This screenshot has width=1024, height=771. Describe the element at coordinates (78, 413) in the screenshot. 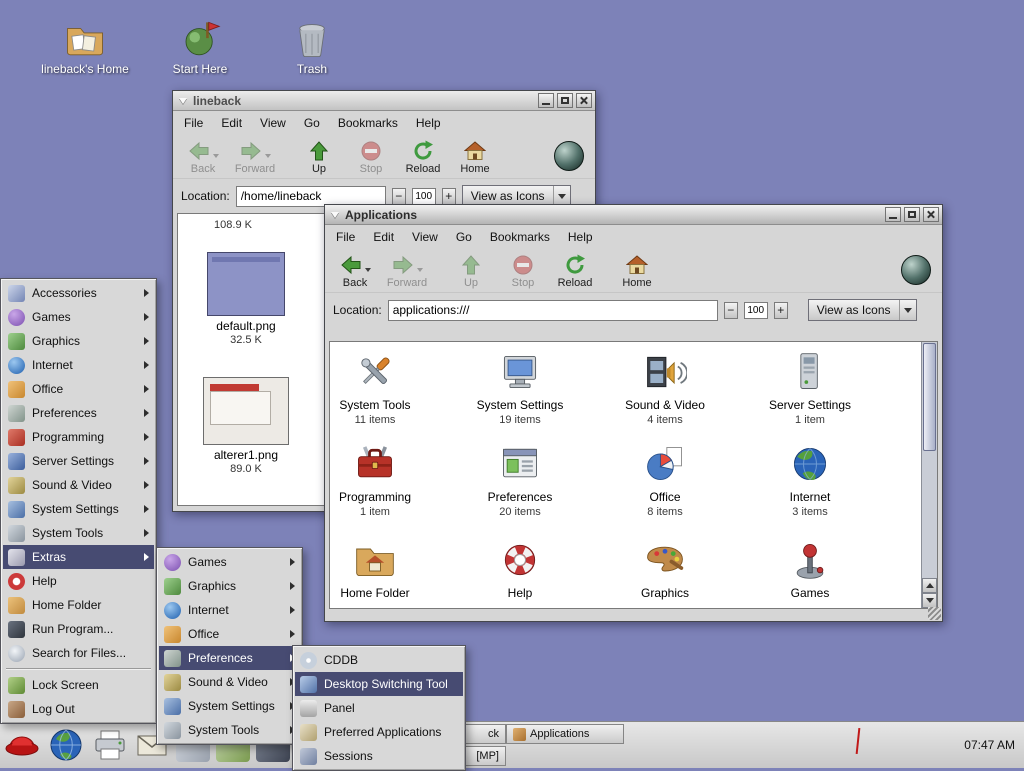

I see `menu-item-preferences: Preferences` at that location.